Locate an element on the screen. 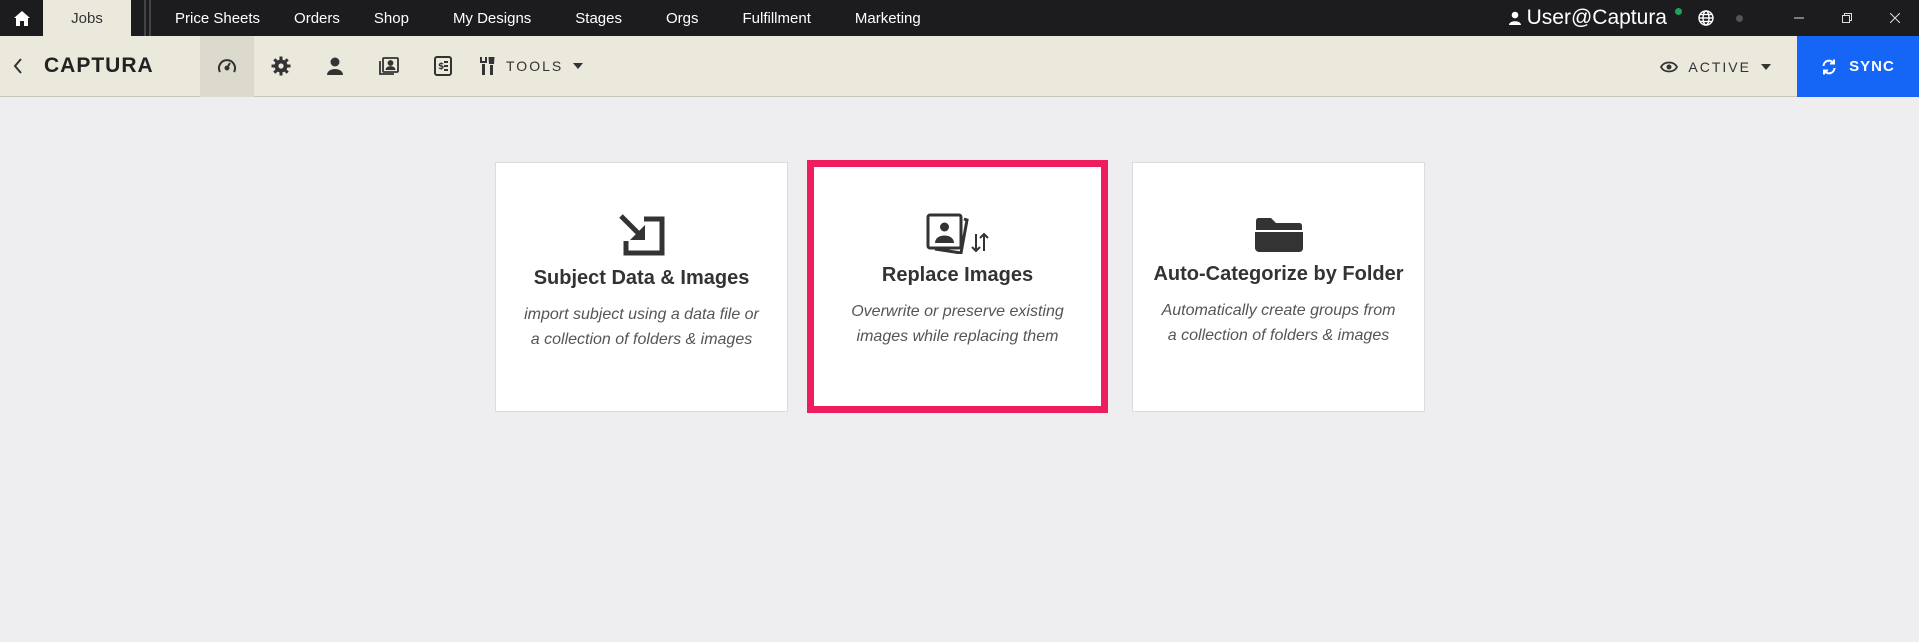  nav-stages: Stages is located at coordinates (598, 18).